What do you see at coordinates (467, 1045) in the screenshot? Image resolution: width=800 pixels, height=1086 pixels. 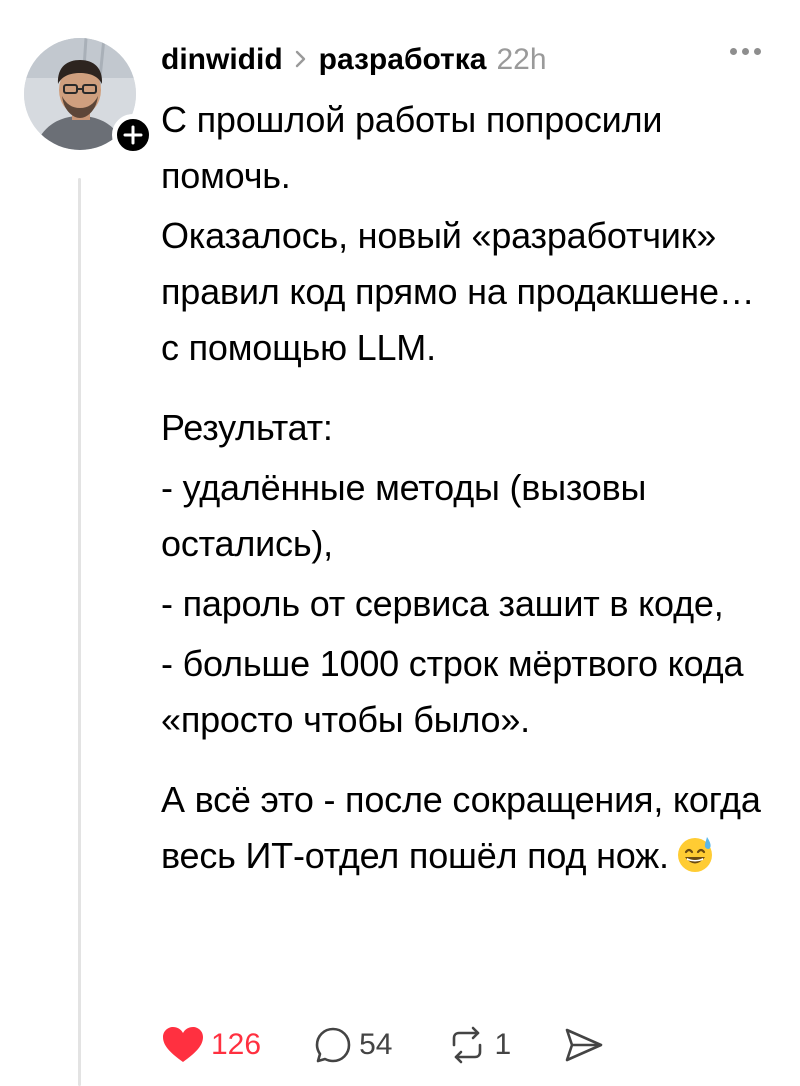 I see `repost-icon` at bounding box center [467, 1045].